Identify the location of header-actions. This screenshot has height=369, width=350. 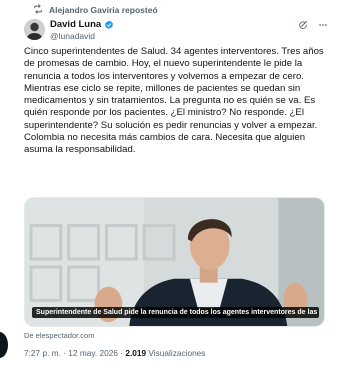
(313, 25).